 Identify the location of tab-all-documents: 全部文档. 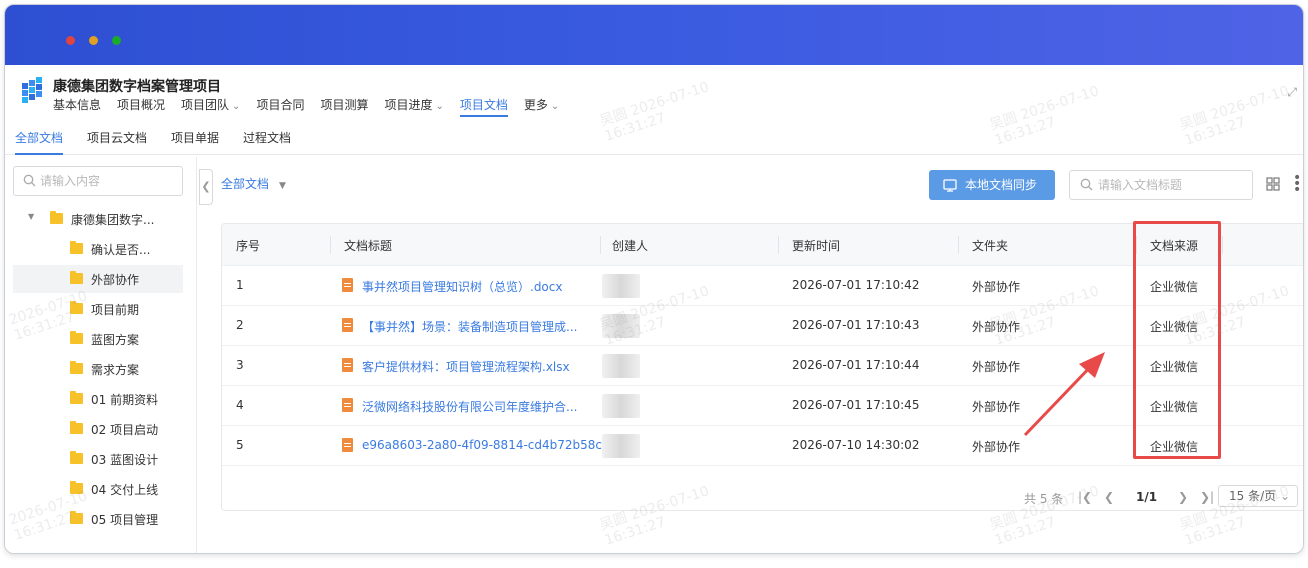
(39, 142).